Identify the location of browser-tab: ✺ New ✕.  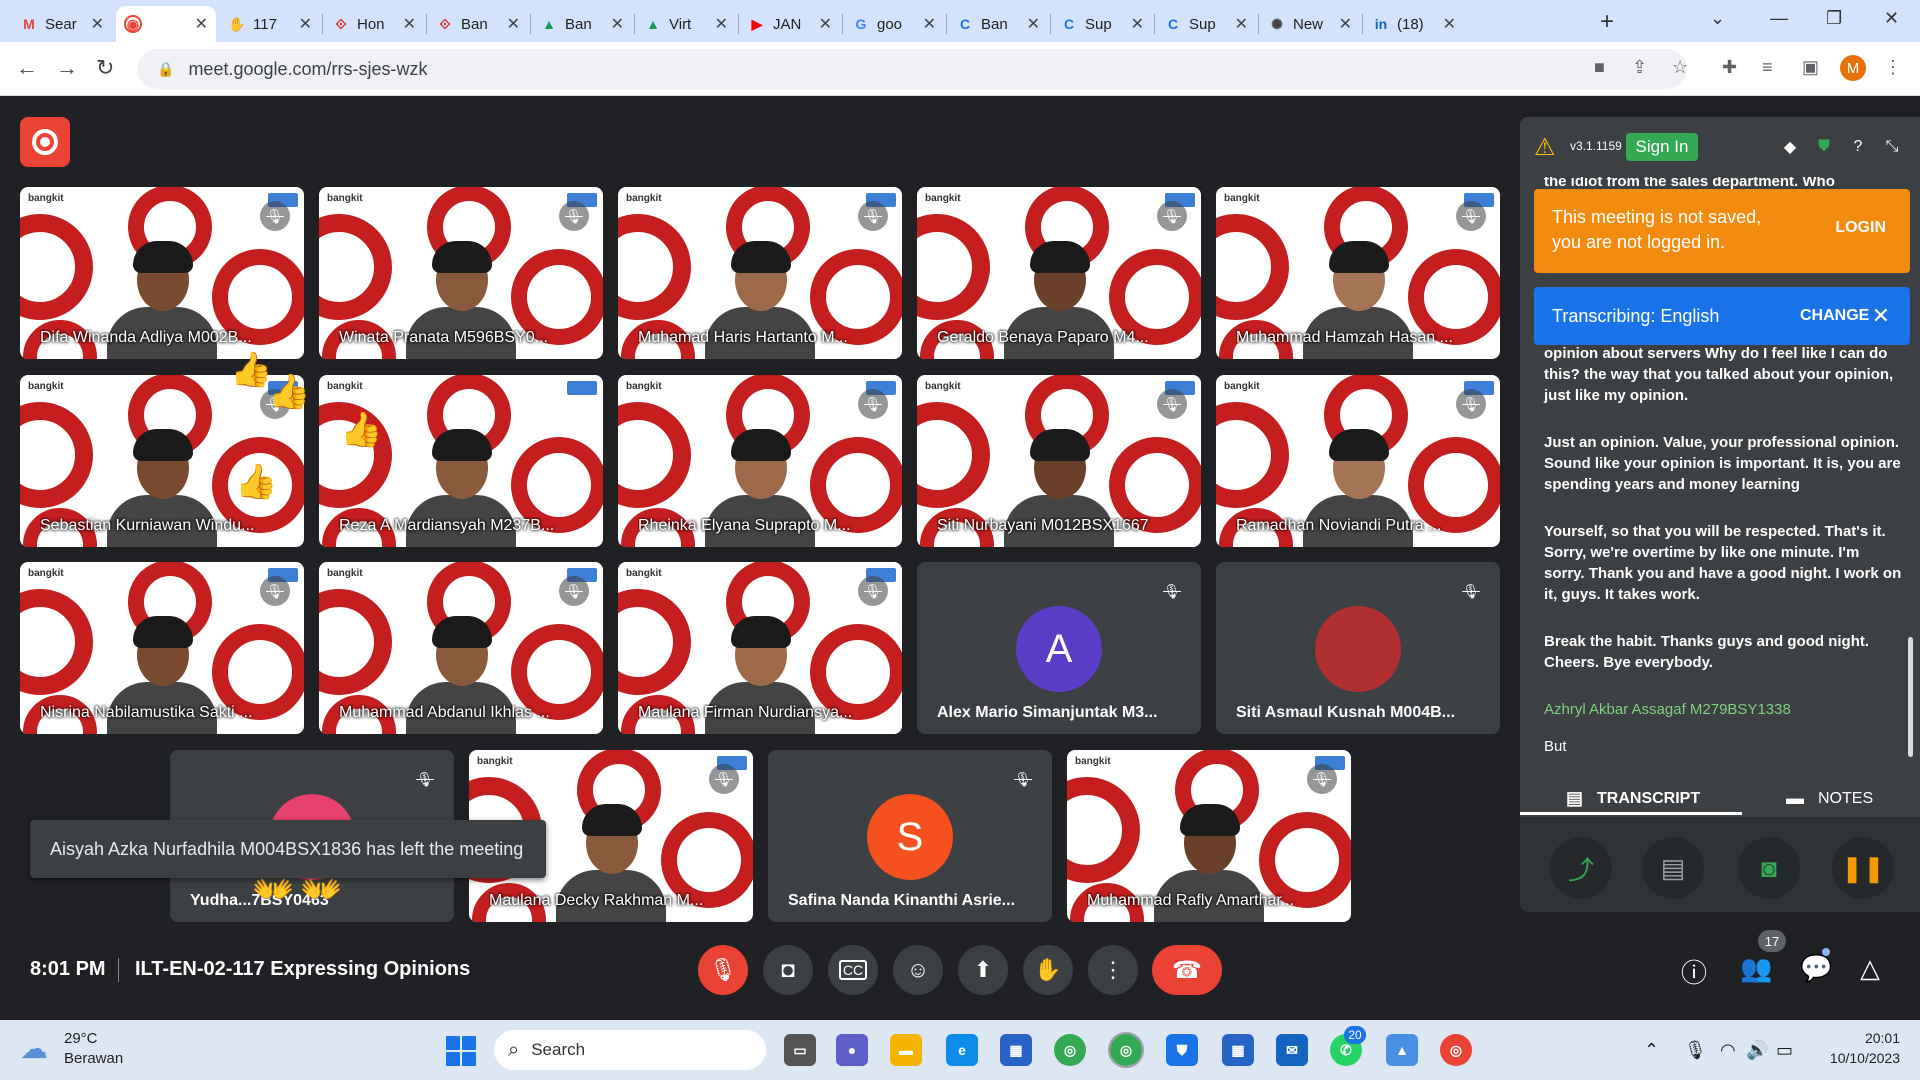
(1310, 24).